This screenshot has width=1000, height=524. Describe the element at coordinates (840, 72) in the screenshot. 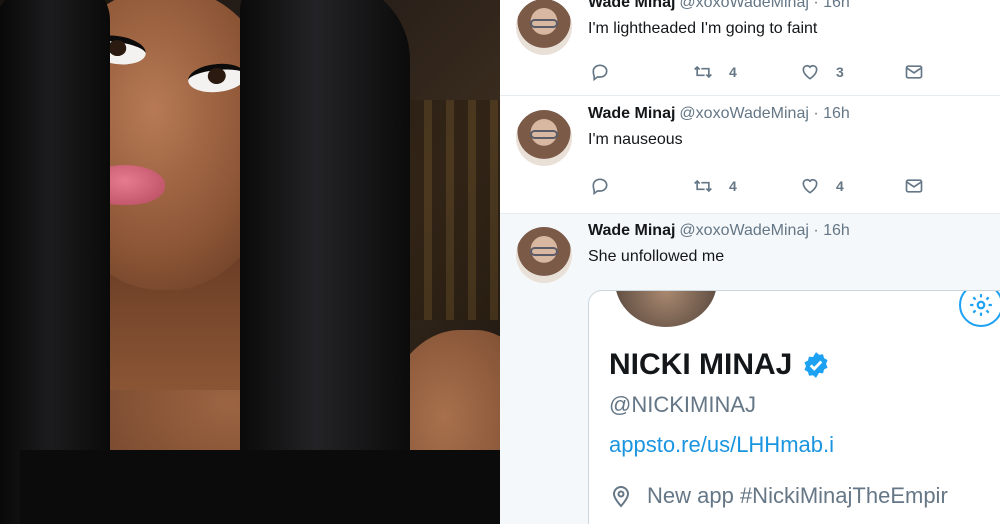

I see `like-count: 3` at that location.